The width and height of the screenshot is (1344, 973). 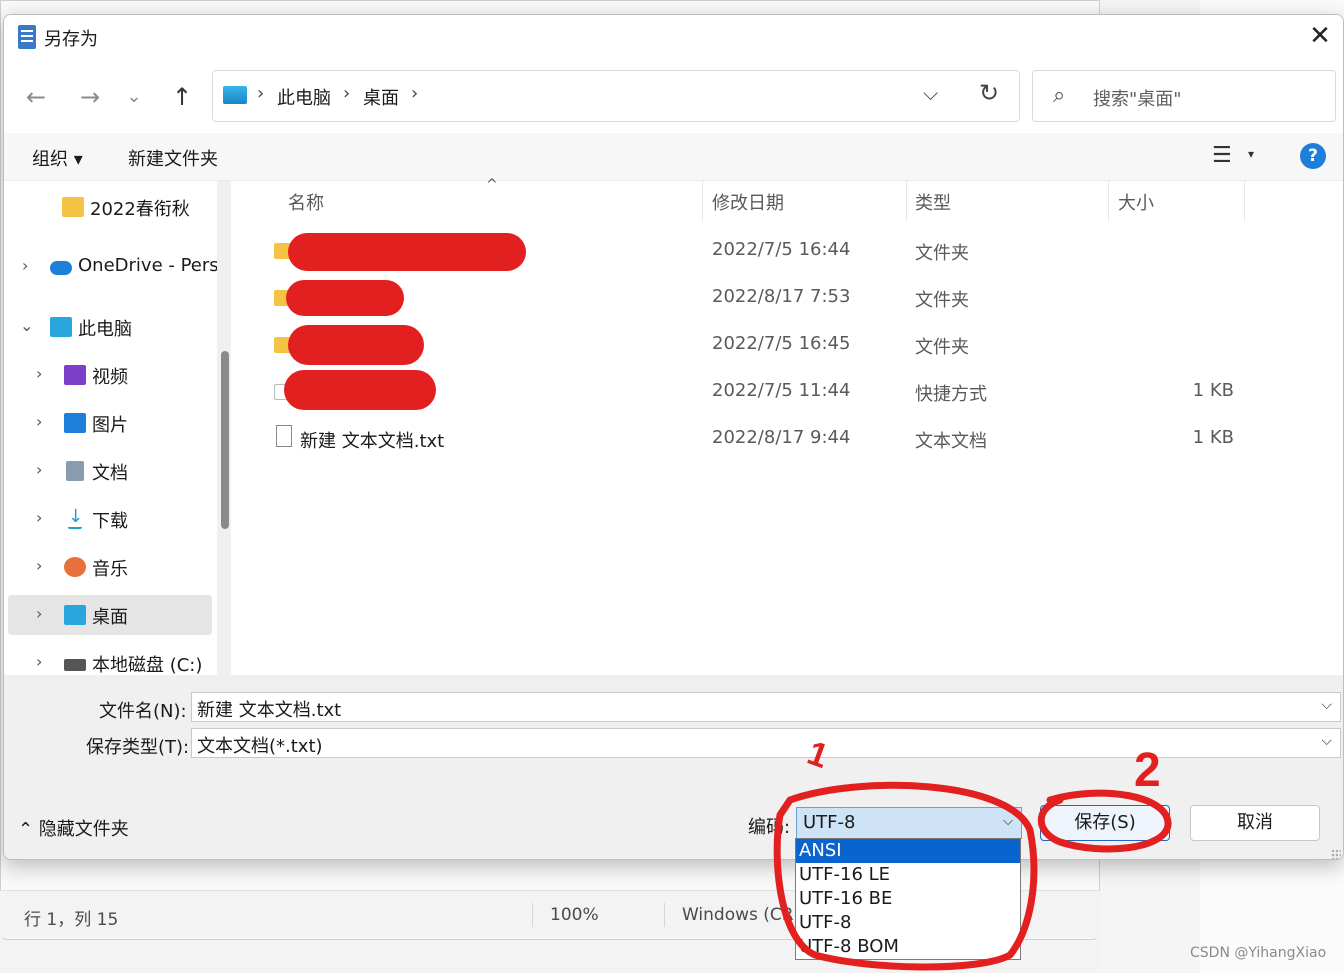 I want to click on search-box: ⌕ 搜索"桌面", so click(x=1184, y=96).